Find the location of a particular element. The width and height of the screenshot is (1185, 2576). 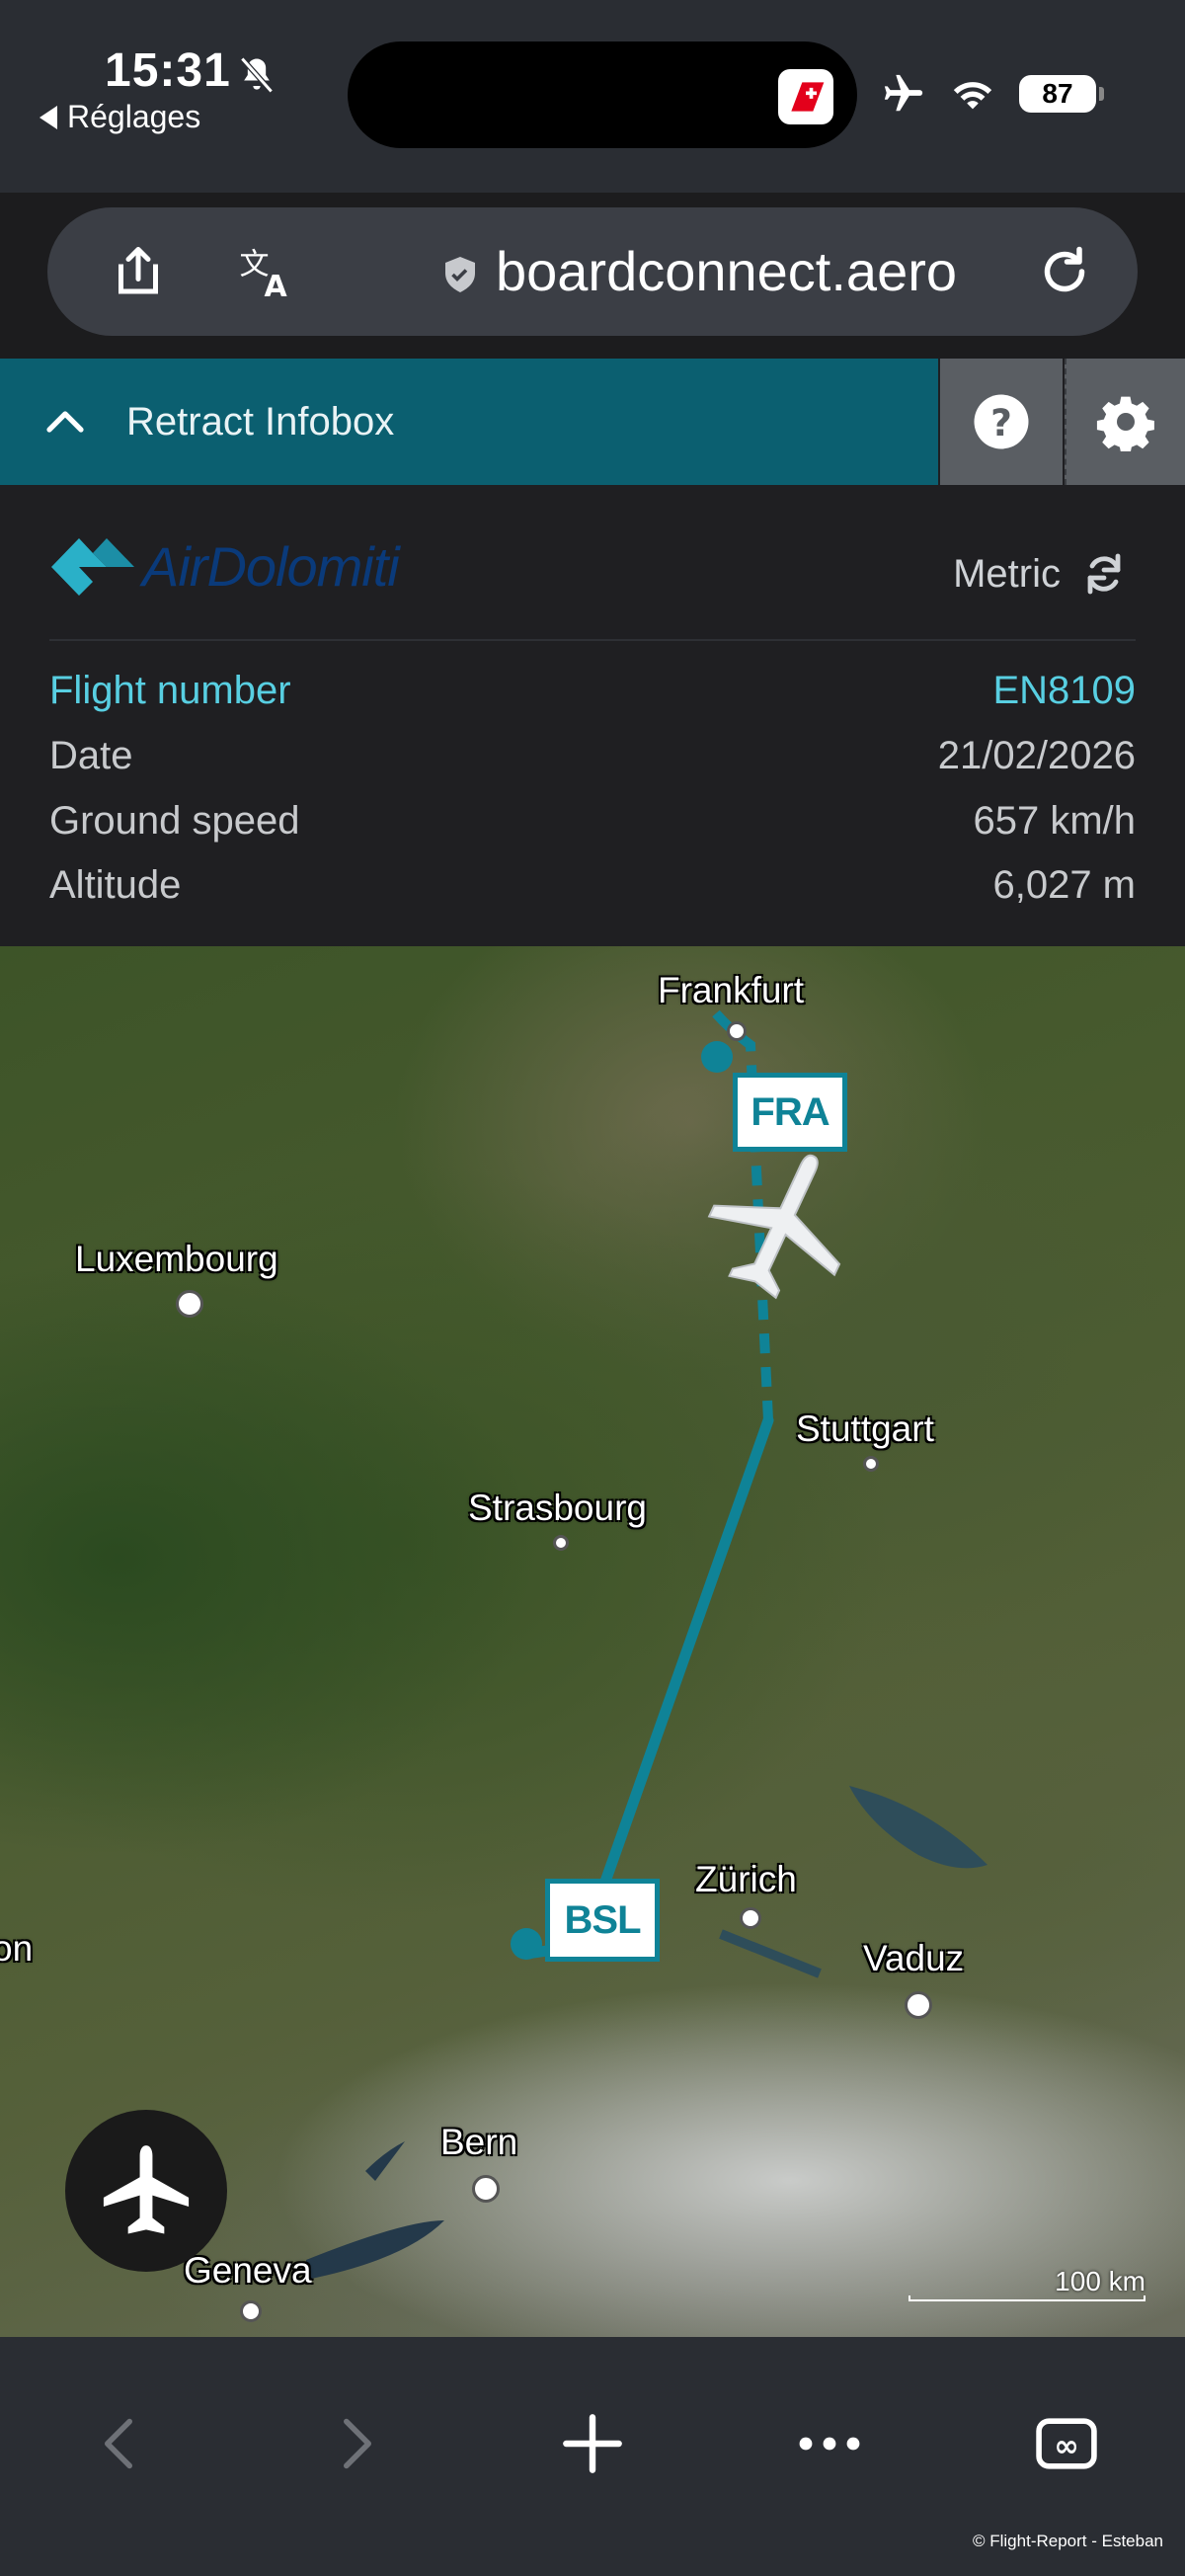

info-label: Ground speed is located at coordinates (175, 821).